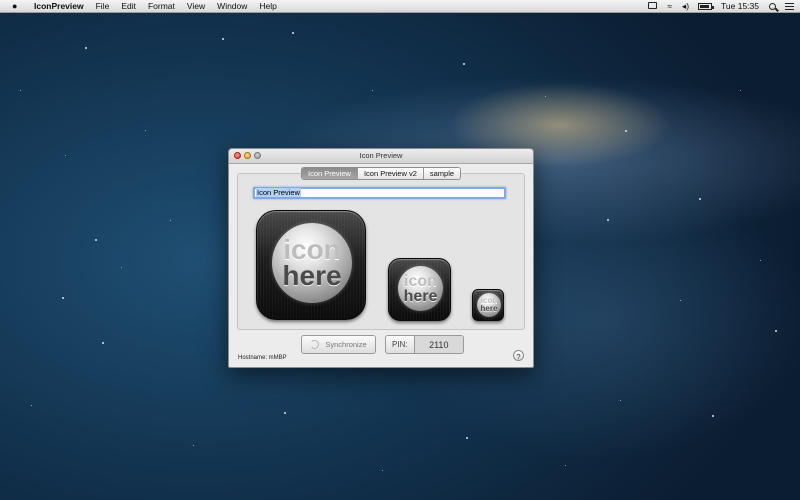 The height and width of the screenshot is (500, 800). Describe the element at coordinates (789, 6) in the screenshot. I see `notification-list-icon` at that location.